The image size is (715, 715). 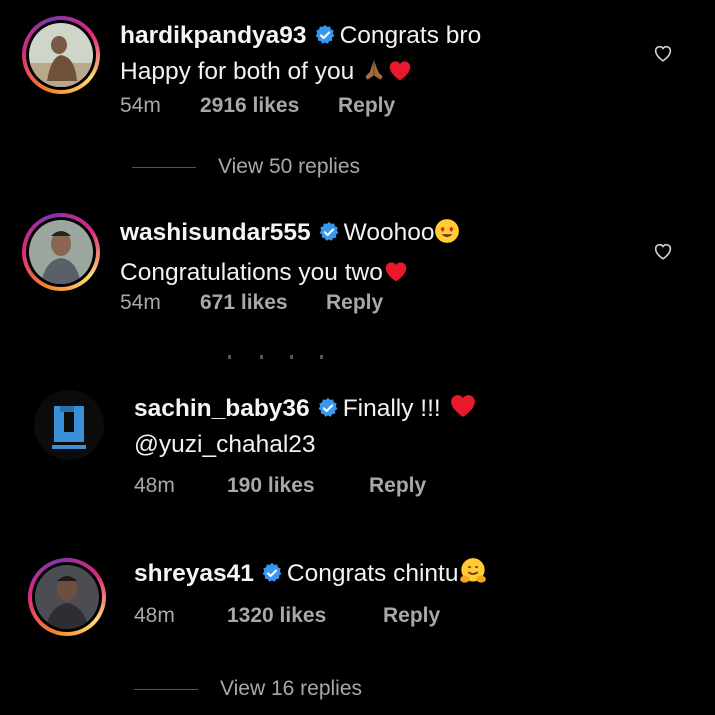 What do you see at coordinates (225, 444) in the screenshot?
I see `mention-link: @yuzi_chahal23` at bounding box center [225, 444].